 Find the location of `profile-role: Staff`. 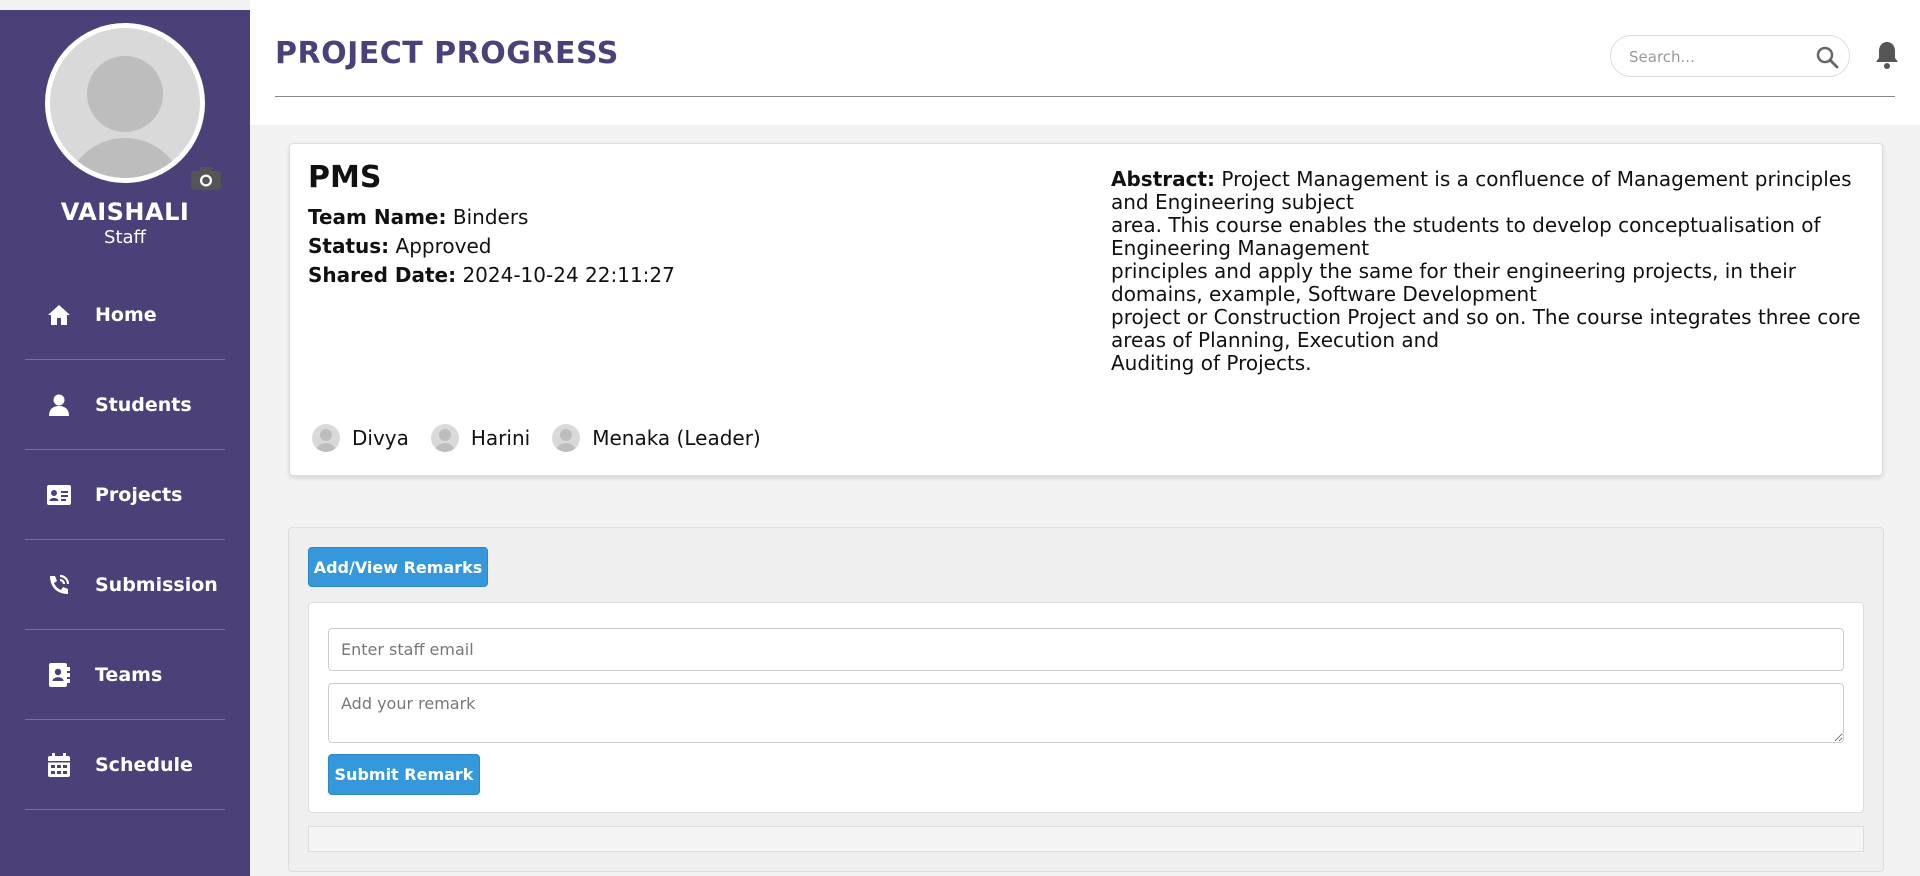

profile-role: Staff is located at coordinates (125, 237).